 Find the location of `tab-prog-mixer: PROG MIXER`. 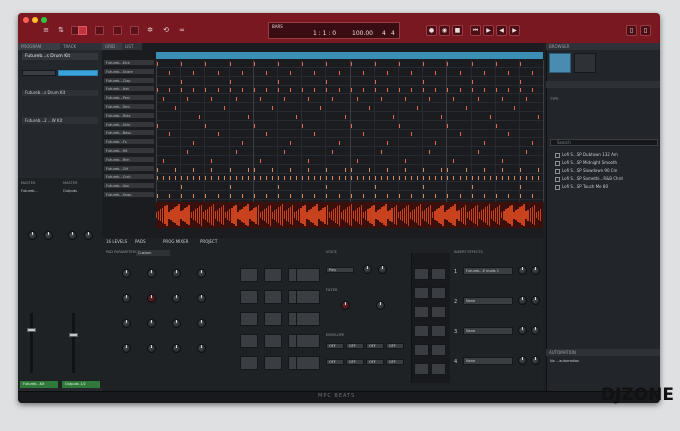

tab-prog-mixer: PROG MIXER is located at coordinates (175, 241).